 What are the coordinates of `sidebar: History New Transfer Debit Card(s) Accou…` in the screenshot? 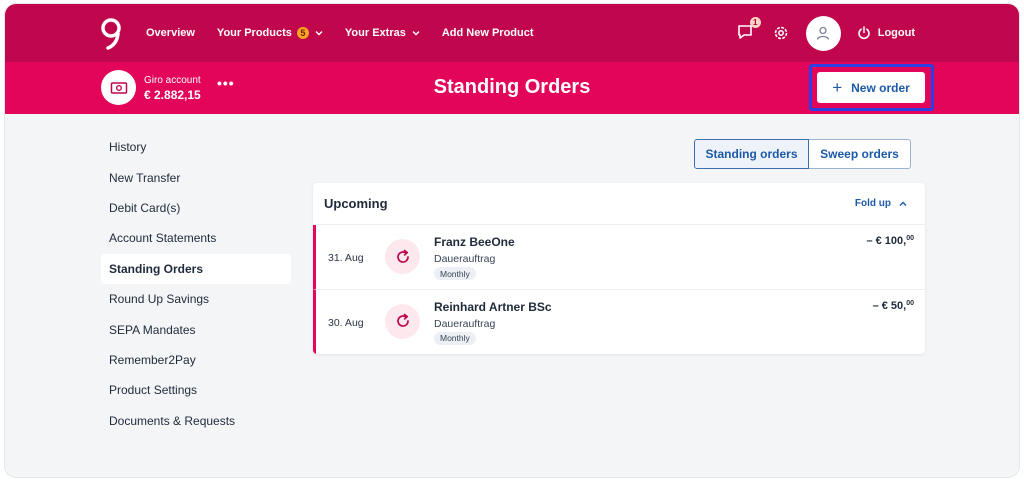 It's located at (196, 284).